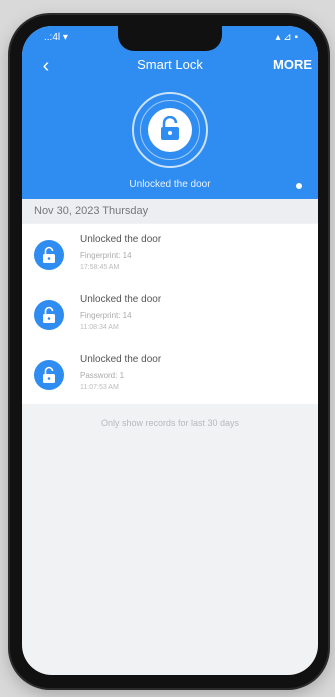 Image resolution: width=335 pixels, height=697 pixels. I want to click on record-time: 11:08:34 AM, so click(99, 327).